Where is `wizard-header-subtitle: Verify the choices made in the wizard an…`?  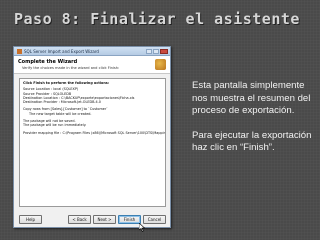
wizard-header-subtitle: Verify the choices made in the wizard an… is located at coordinates (71, 68).